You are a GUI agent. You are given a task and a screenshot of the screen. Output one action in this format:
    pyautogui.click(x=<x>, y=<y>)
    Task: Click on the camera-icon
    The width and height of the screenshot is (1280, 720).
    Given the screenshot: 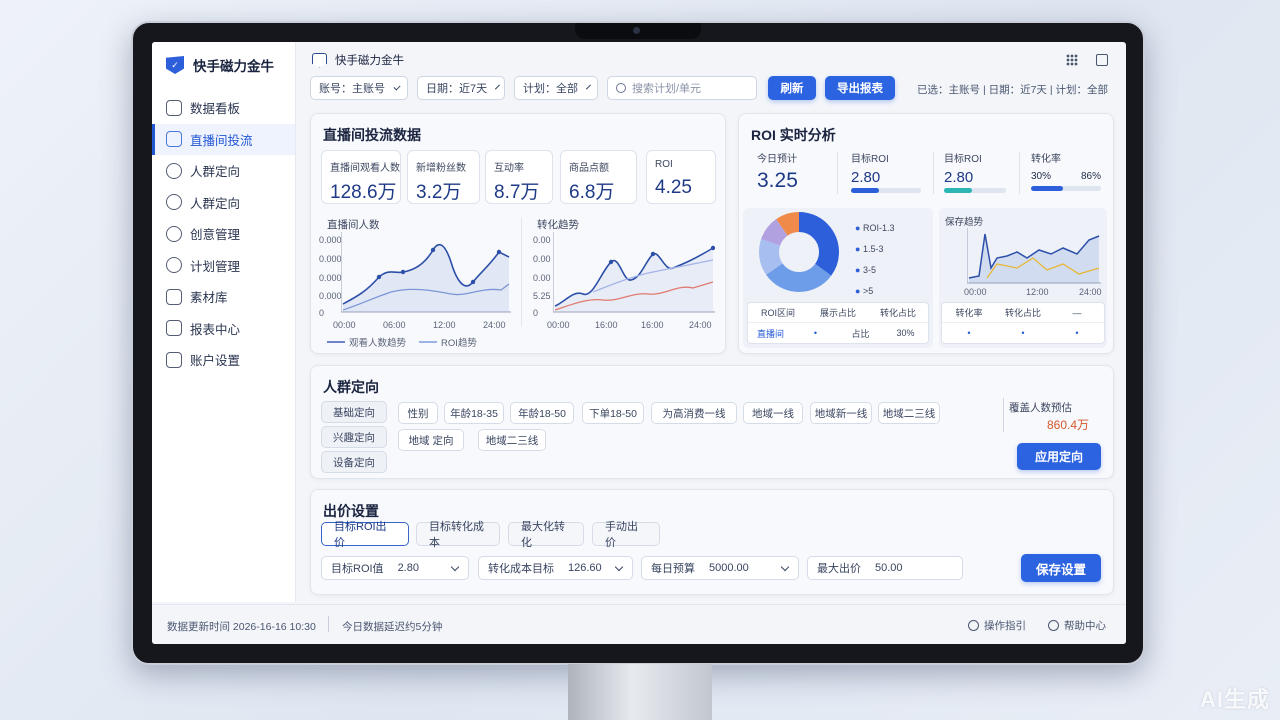 What is the action you would take?
    pyautogui.click(x=636, y=30)
    